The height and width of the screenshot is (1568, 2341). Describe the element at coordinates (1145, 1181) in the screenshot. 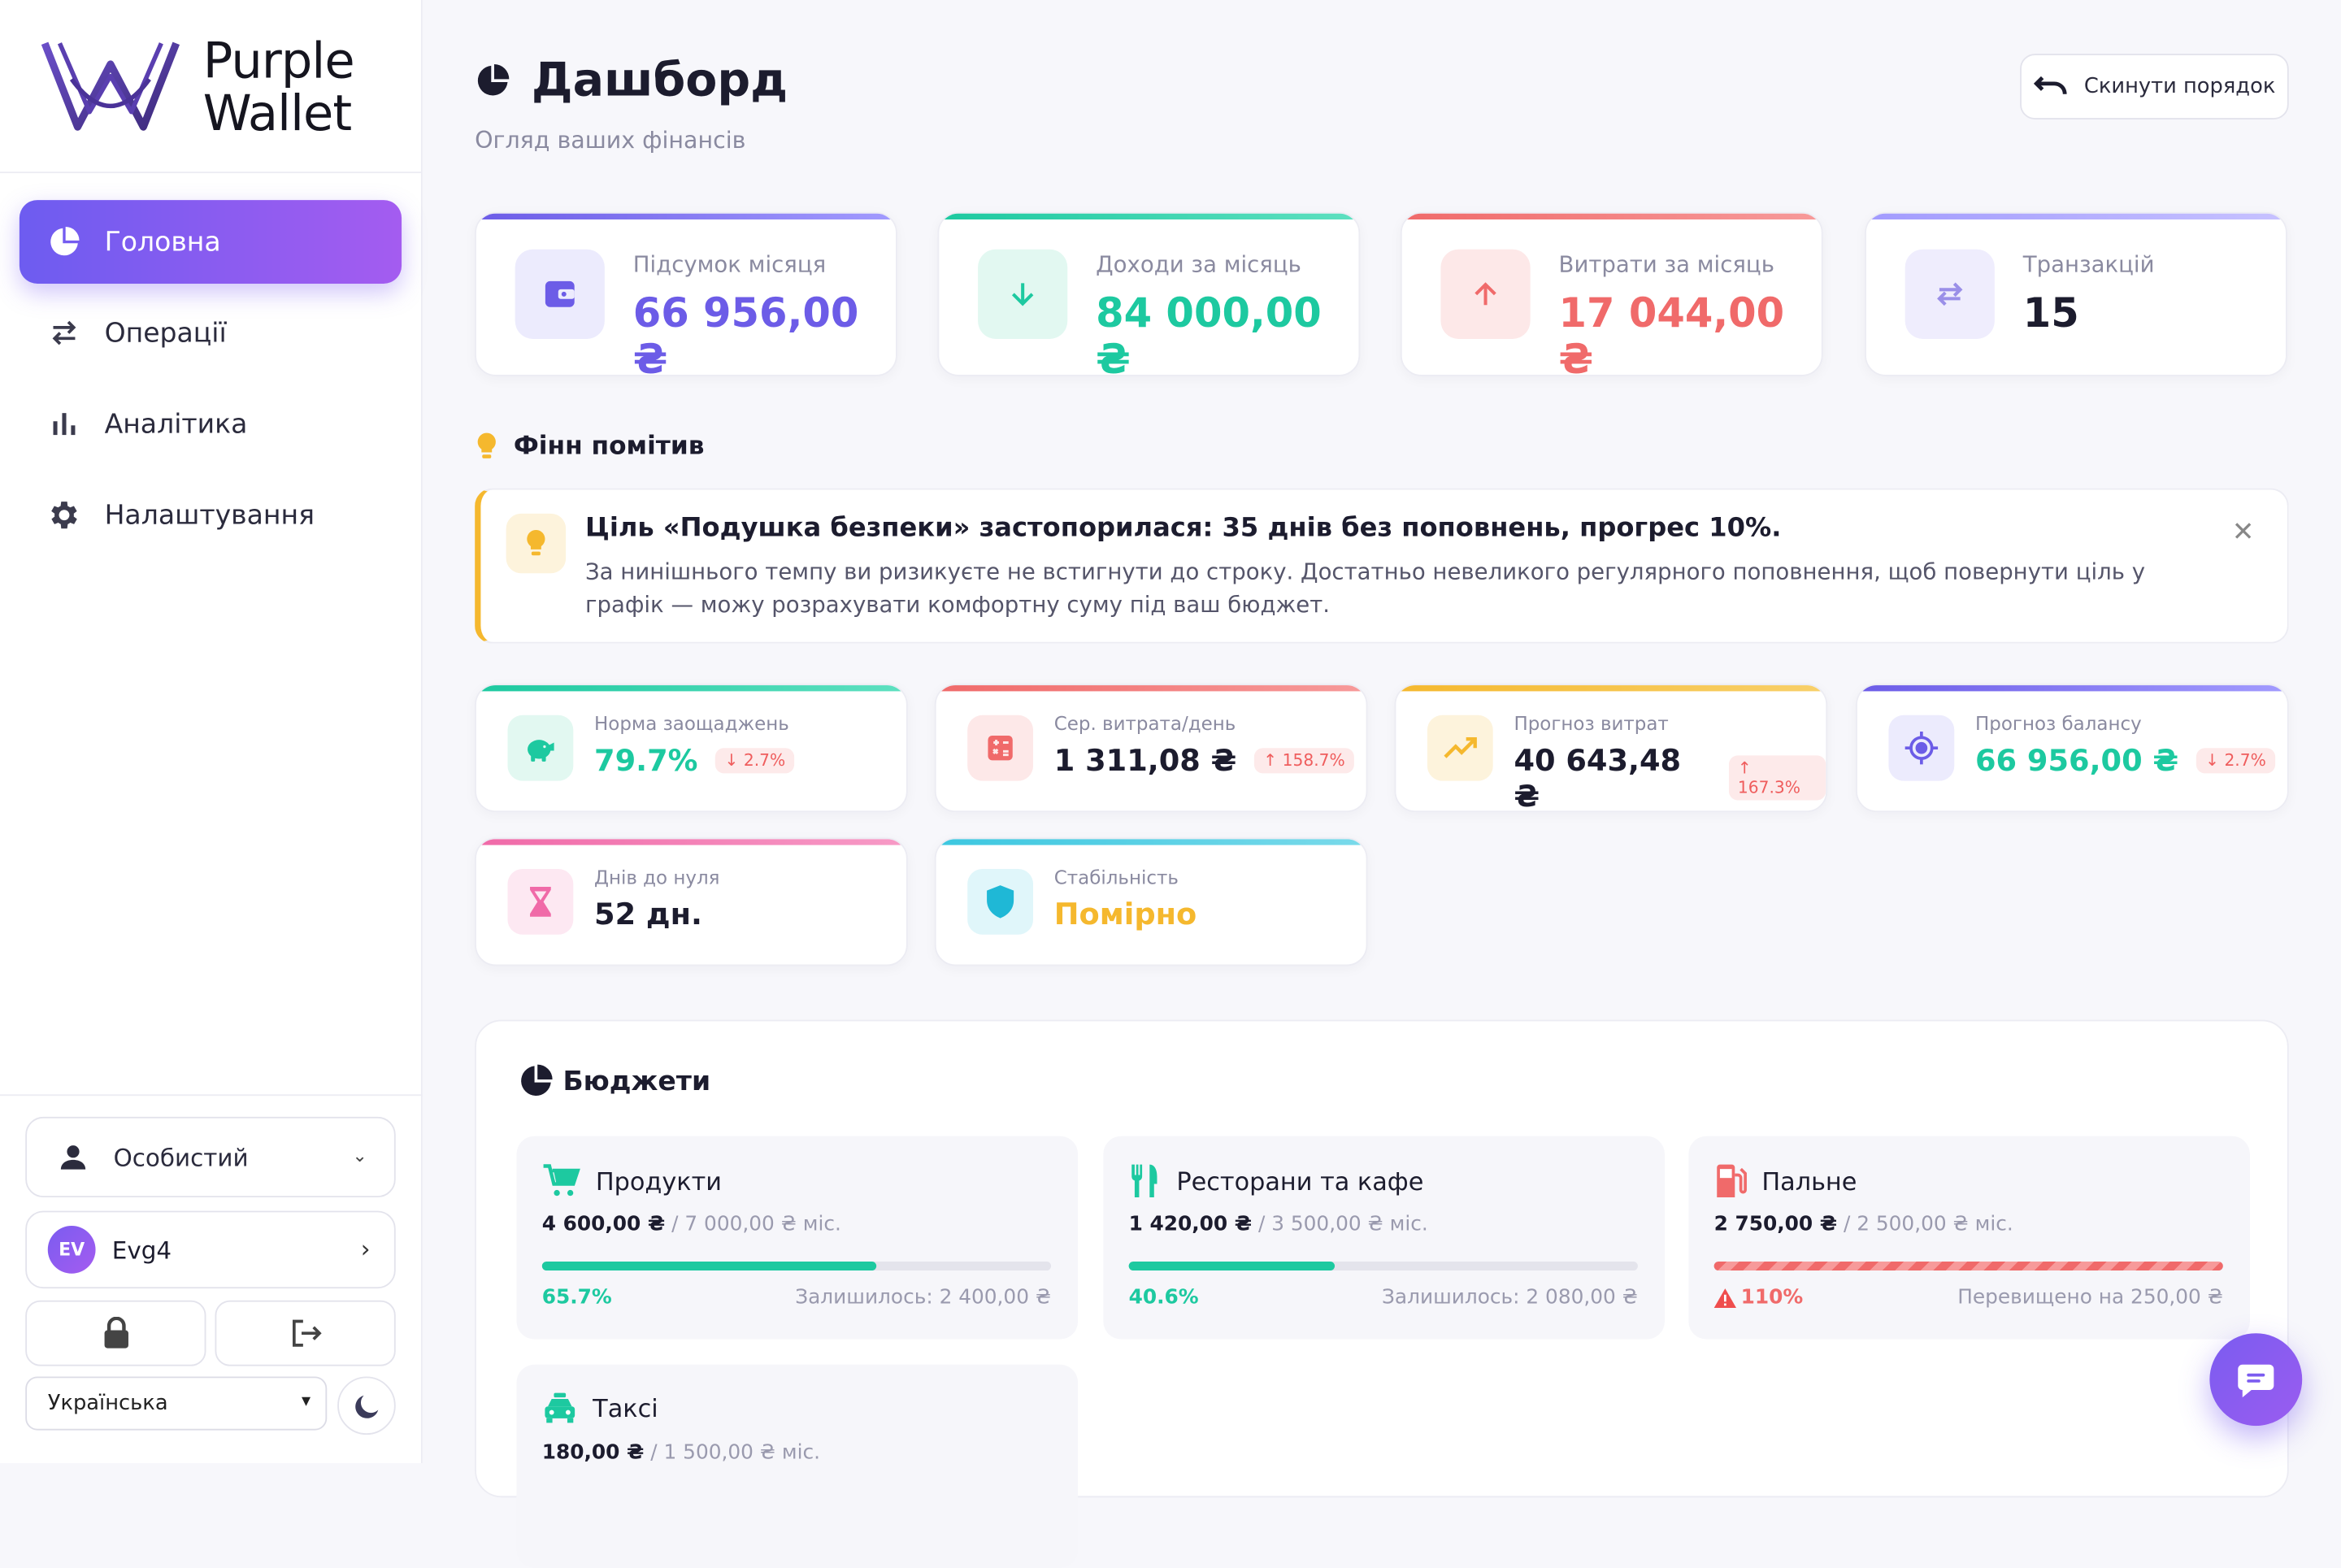

I see `fork-knife-icon` at that location.